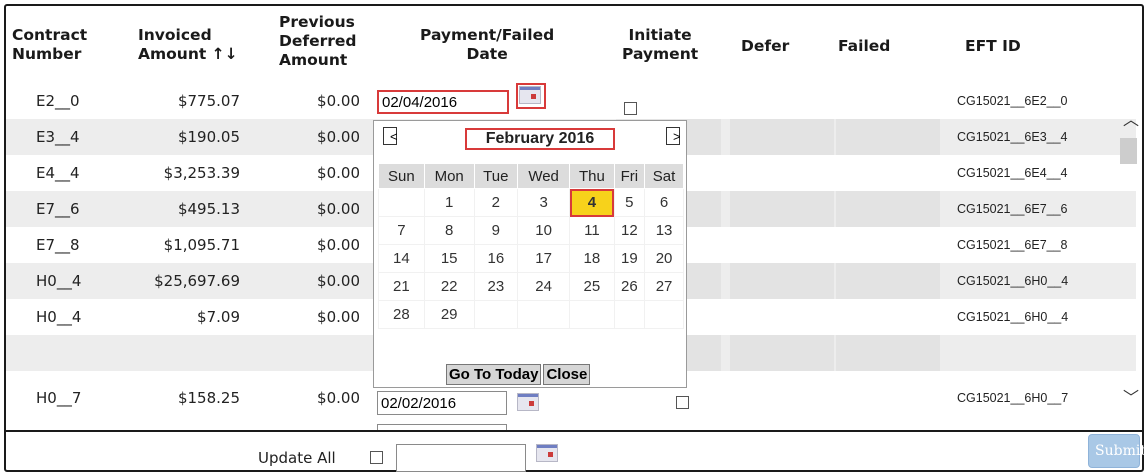 The width and height of the screenshot is (1148, 476). What do you see at coordinates (1012, 137) in the screenshot?
I see `eft-id: CG15021__6E3__4` at bounding box center [1012, 137].